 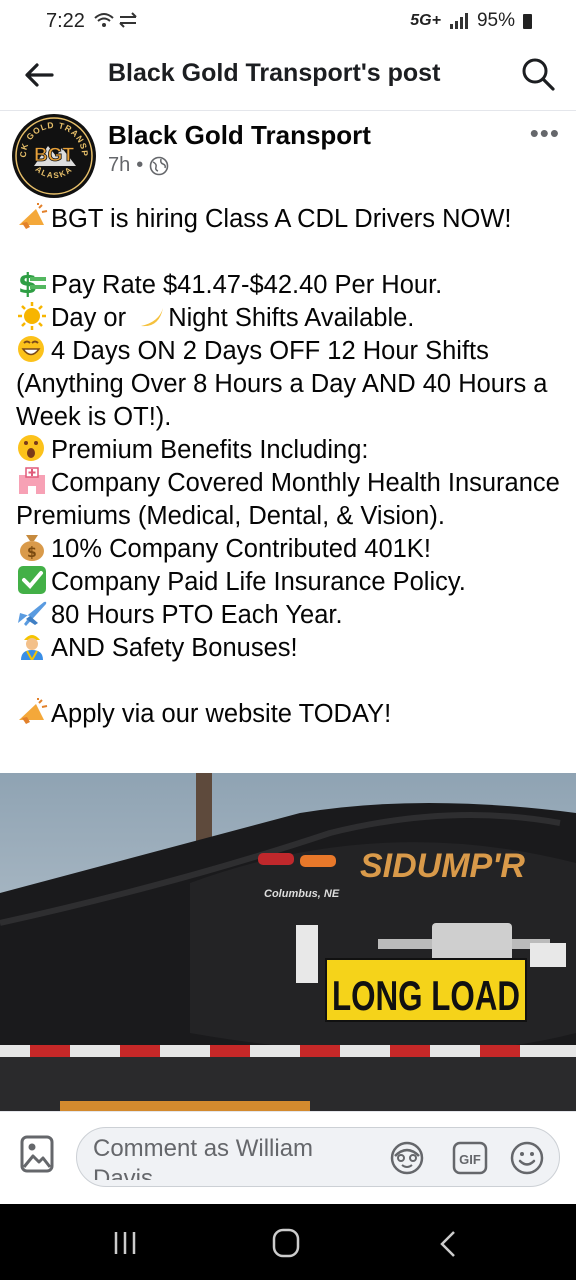 I want to click on moon-icon, so click(x=152, y=317).